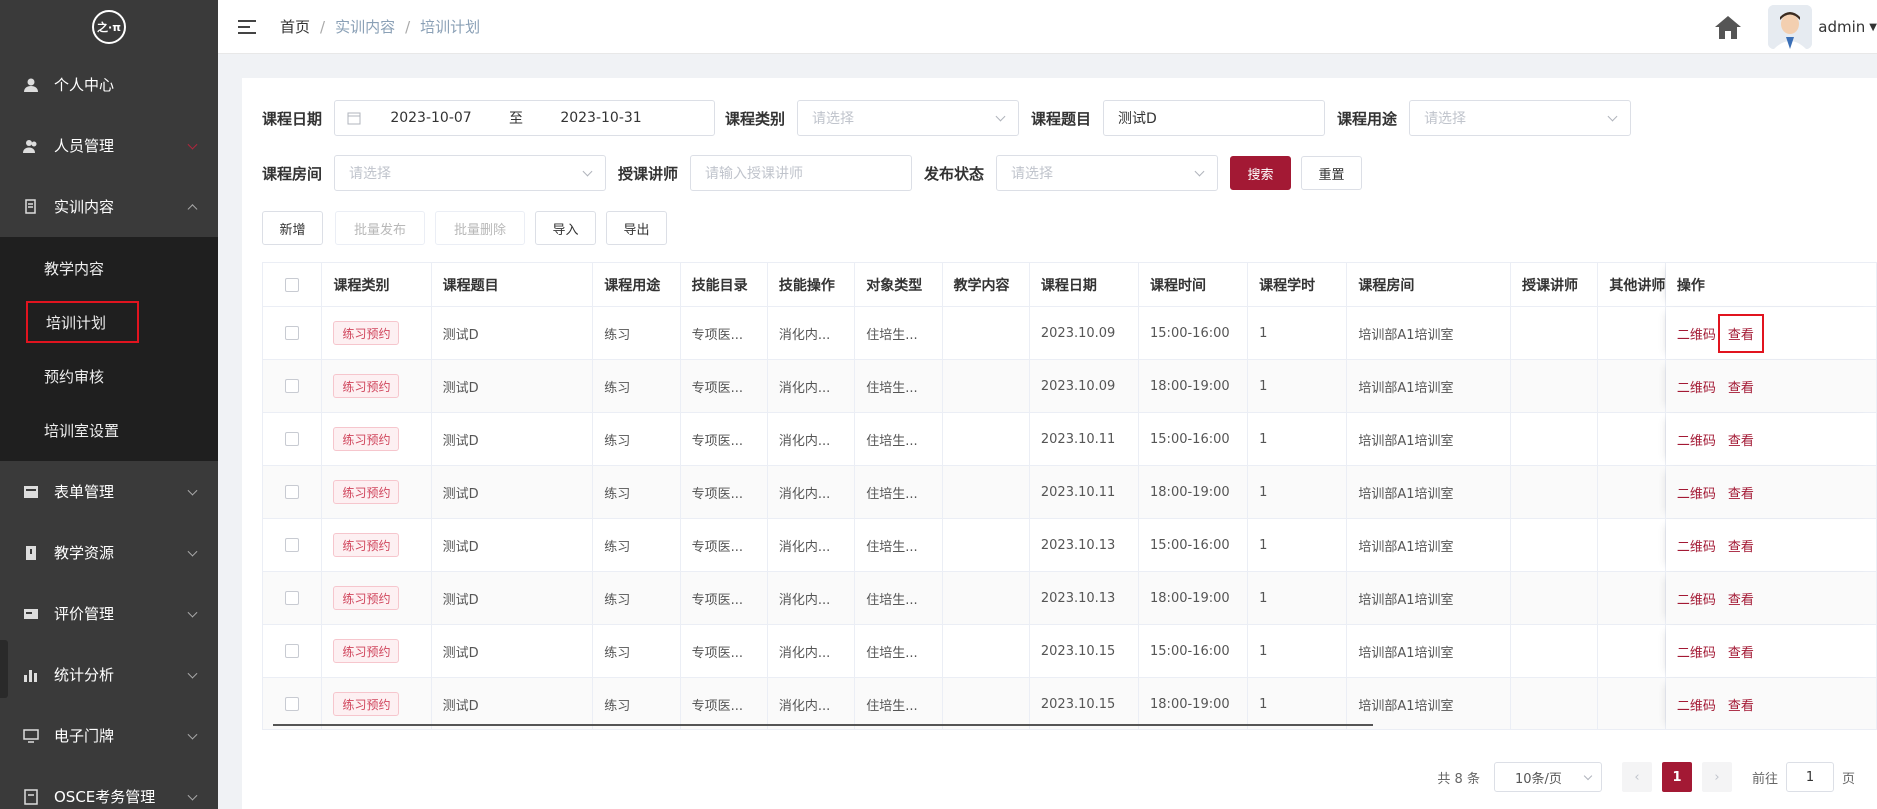 The height and width of the screenshot is (809, 1877). I want to click on teacher-input: 请输入授课讲师, so click(801, 173).